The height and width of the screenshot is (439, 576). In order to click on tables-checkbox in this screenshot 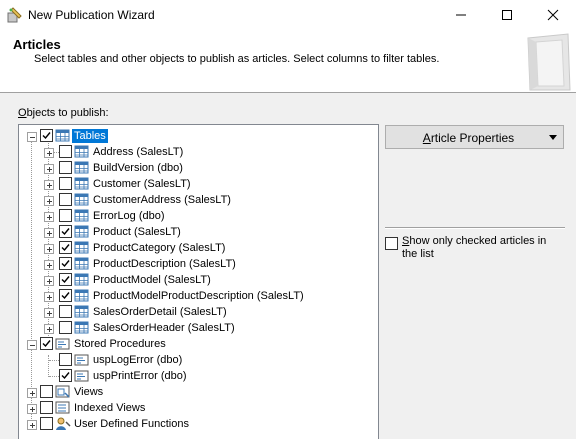, I will do `click(46, 135)`.